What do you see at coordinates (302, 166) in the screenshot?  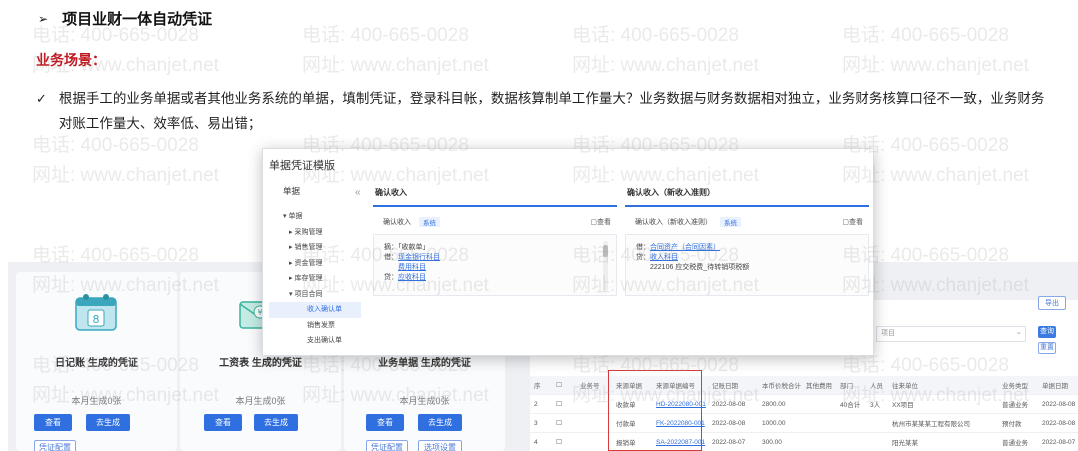 I see `dialog-title: 单据凭证模版` at bounding box center [302, 166].